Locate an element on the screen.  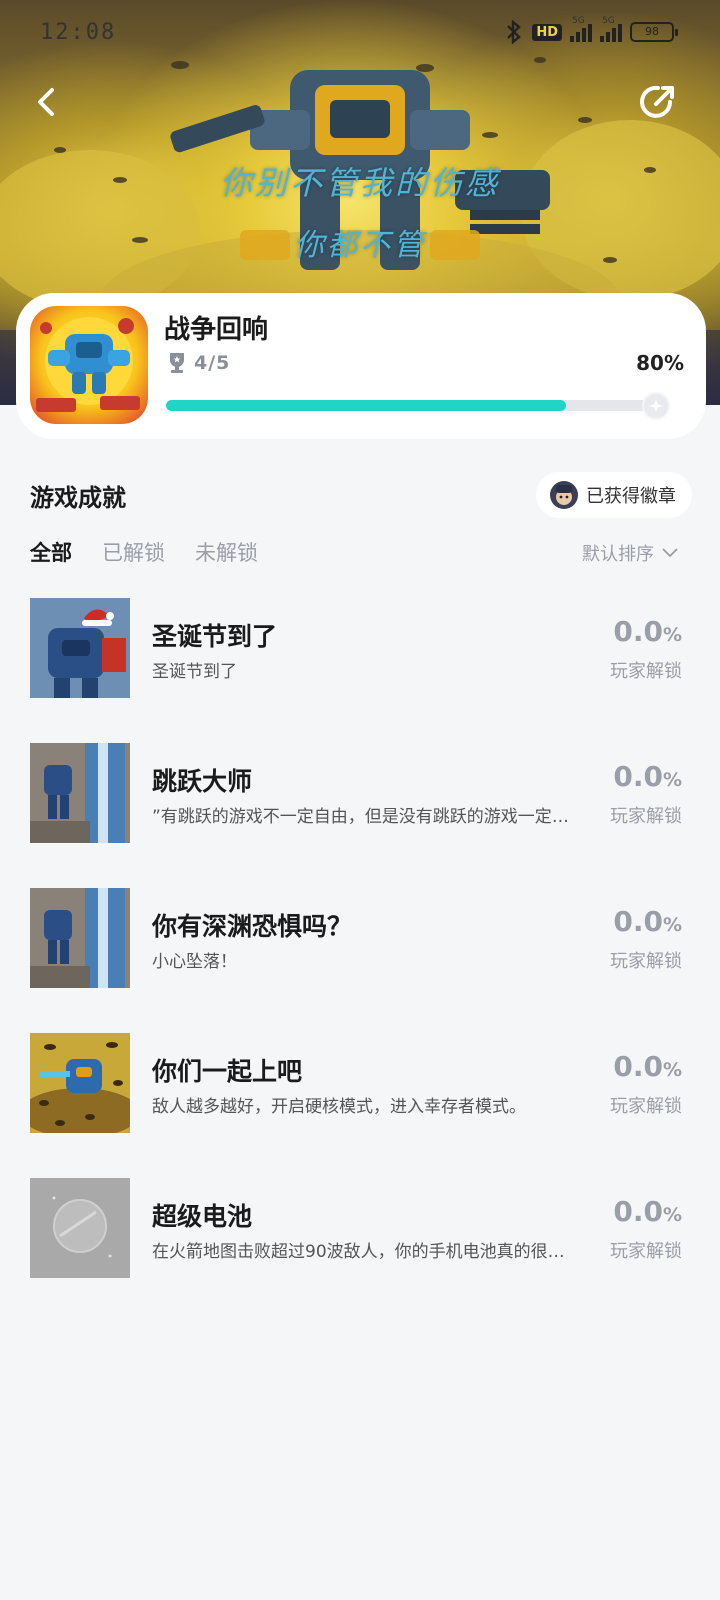
trophy-icon is located at coordinates (177, 363).